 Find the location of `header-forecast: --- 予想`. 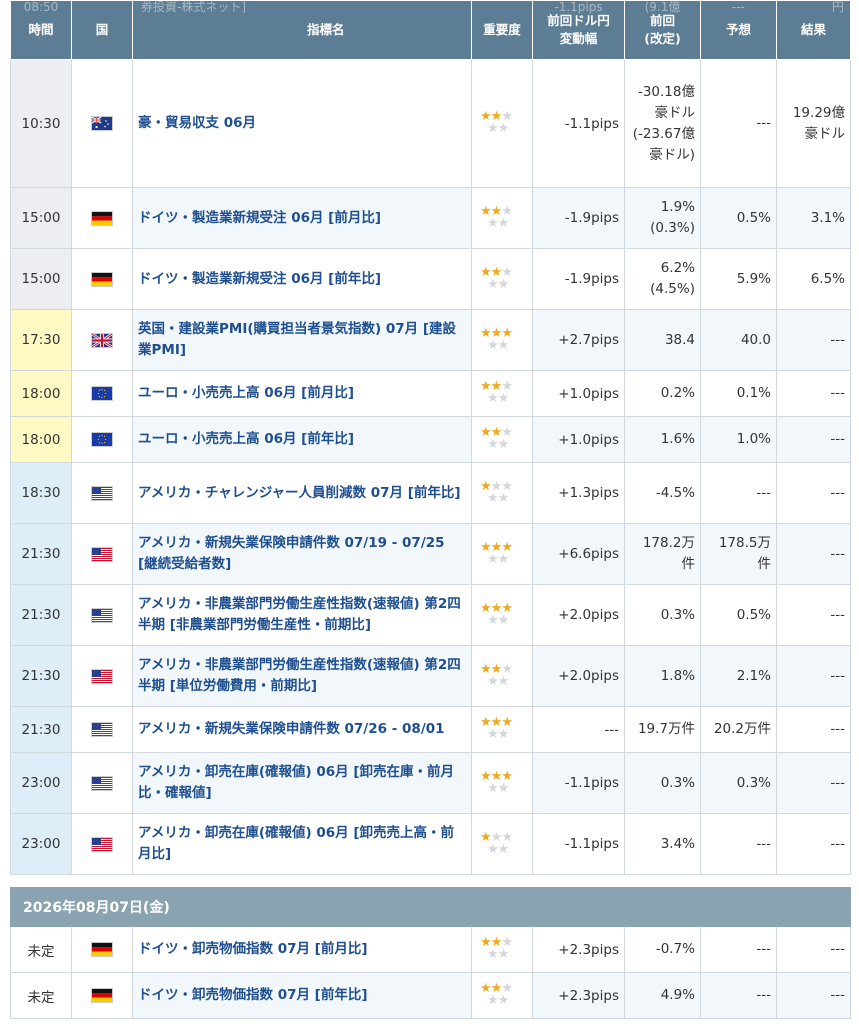

header-forecast: --- 予想 is located at coordinates (738, 30).